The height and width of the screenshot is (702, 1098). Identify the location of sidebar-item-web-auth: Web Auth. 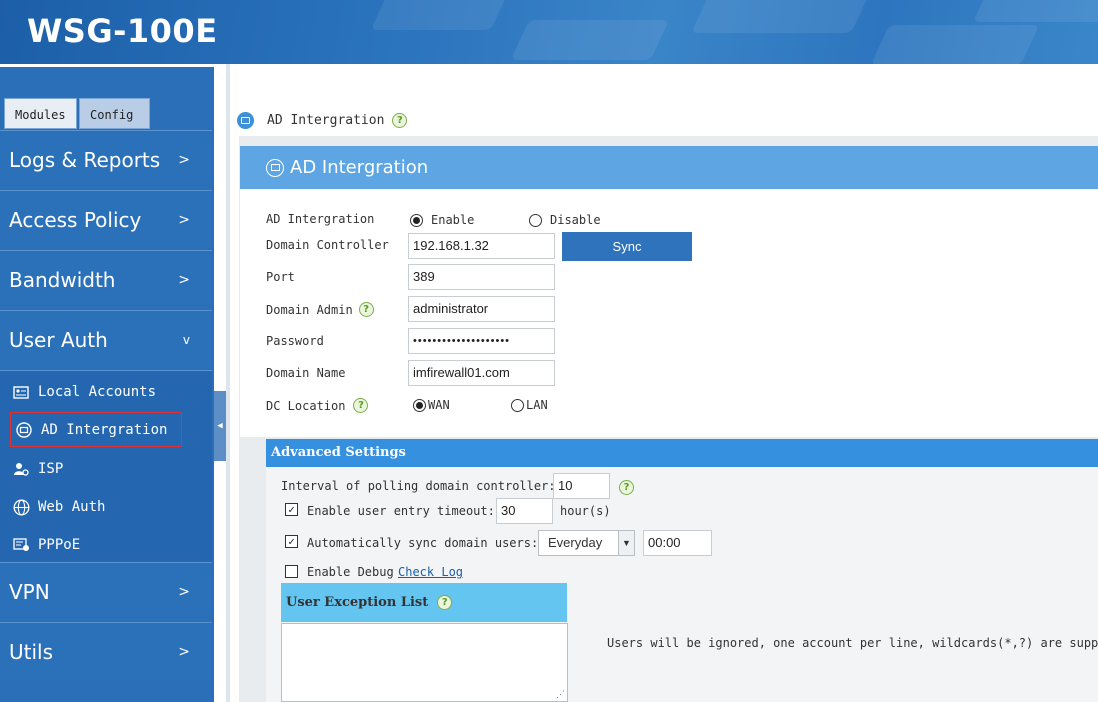
(58, 507).